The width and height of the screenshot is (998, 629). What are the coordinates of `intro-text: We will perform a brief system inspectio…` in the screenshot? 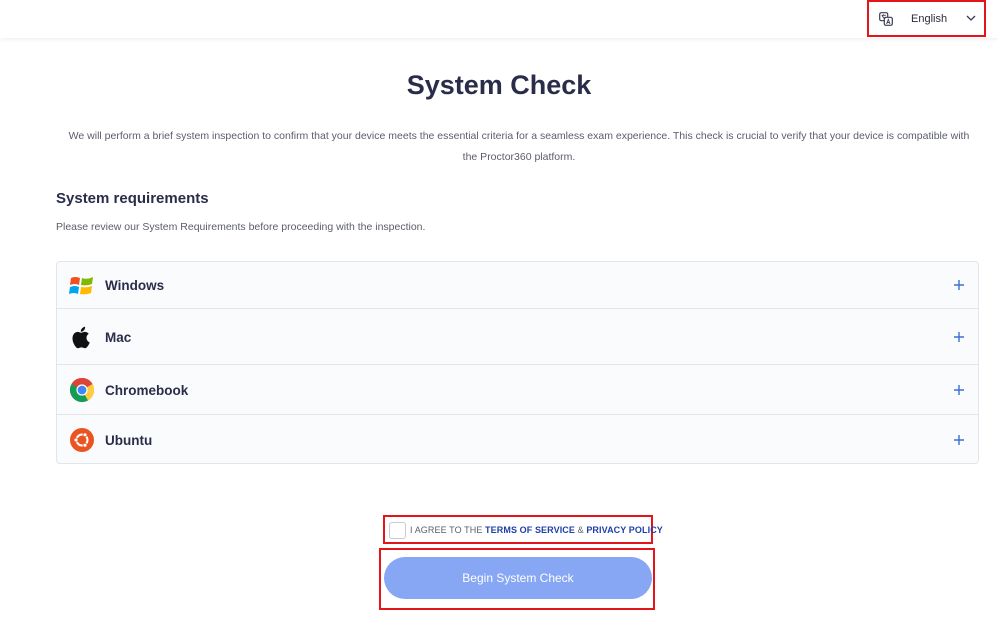 It's located at (519, 146).